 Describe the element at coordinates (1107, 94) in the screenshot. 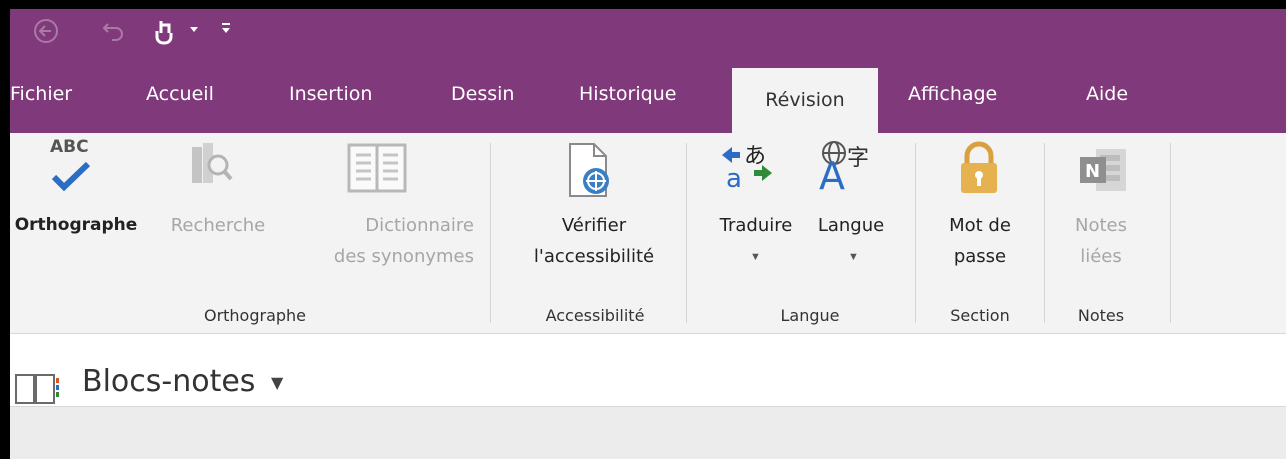

I see `tab-aide: Aide` at that location.